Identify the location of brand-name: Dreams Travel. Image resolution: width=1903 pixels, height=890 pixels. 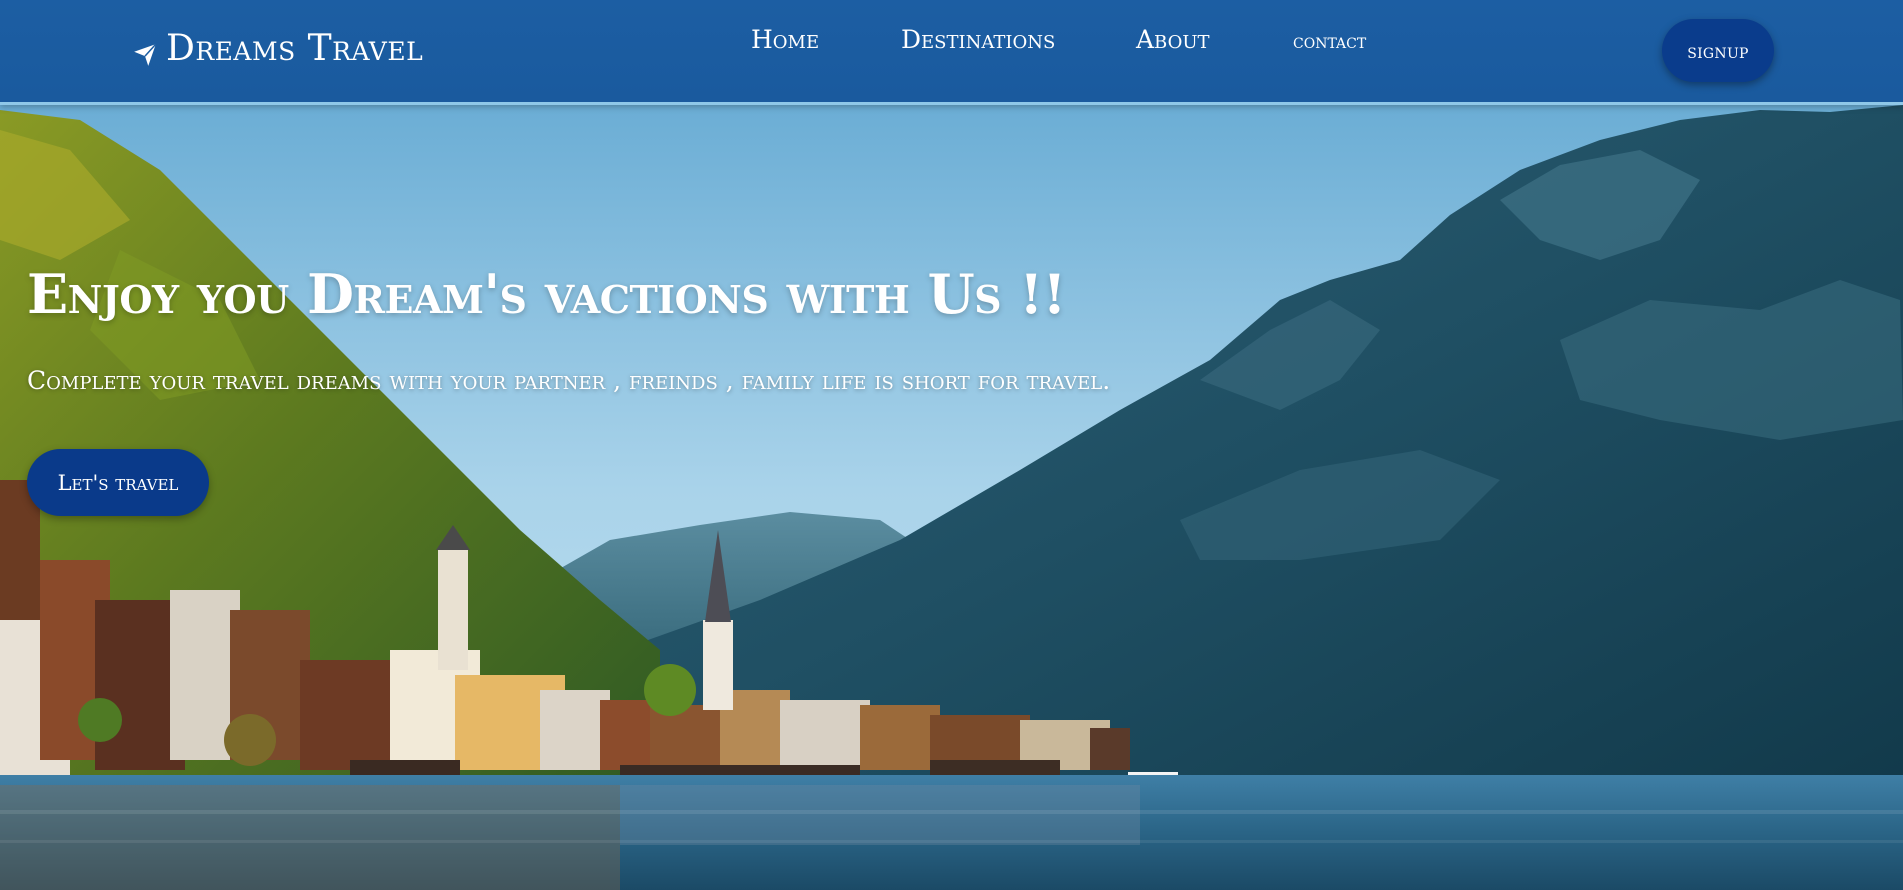
(295, 48).